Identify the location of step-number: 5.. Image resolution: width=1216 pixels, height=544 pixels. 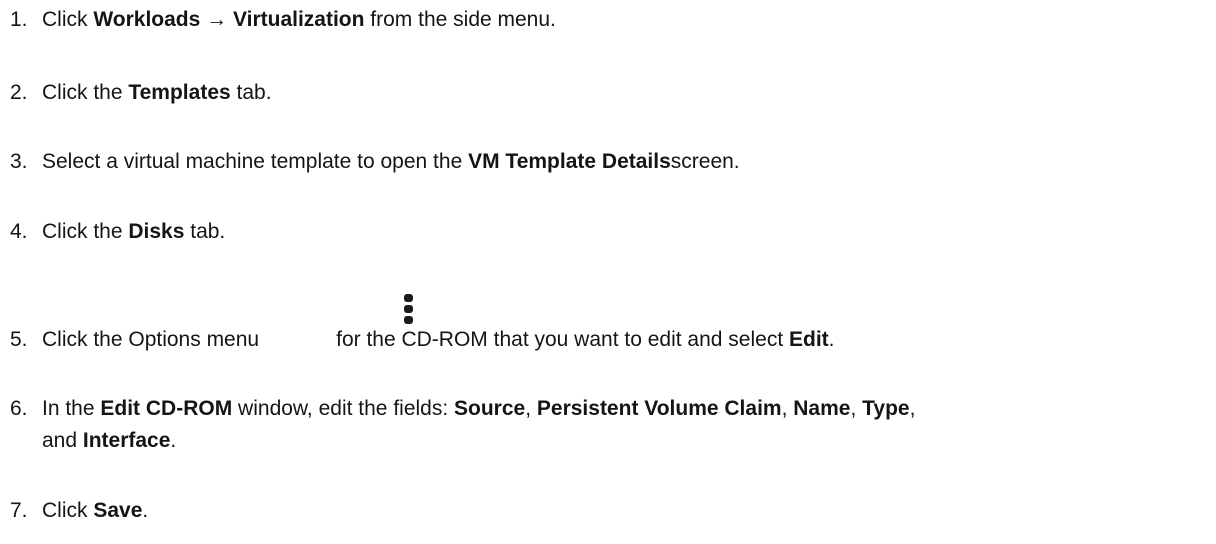
(19, 339).